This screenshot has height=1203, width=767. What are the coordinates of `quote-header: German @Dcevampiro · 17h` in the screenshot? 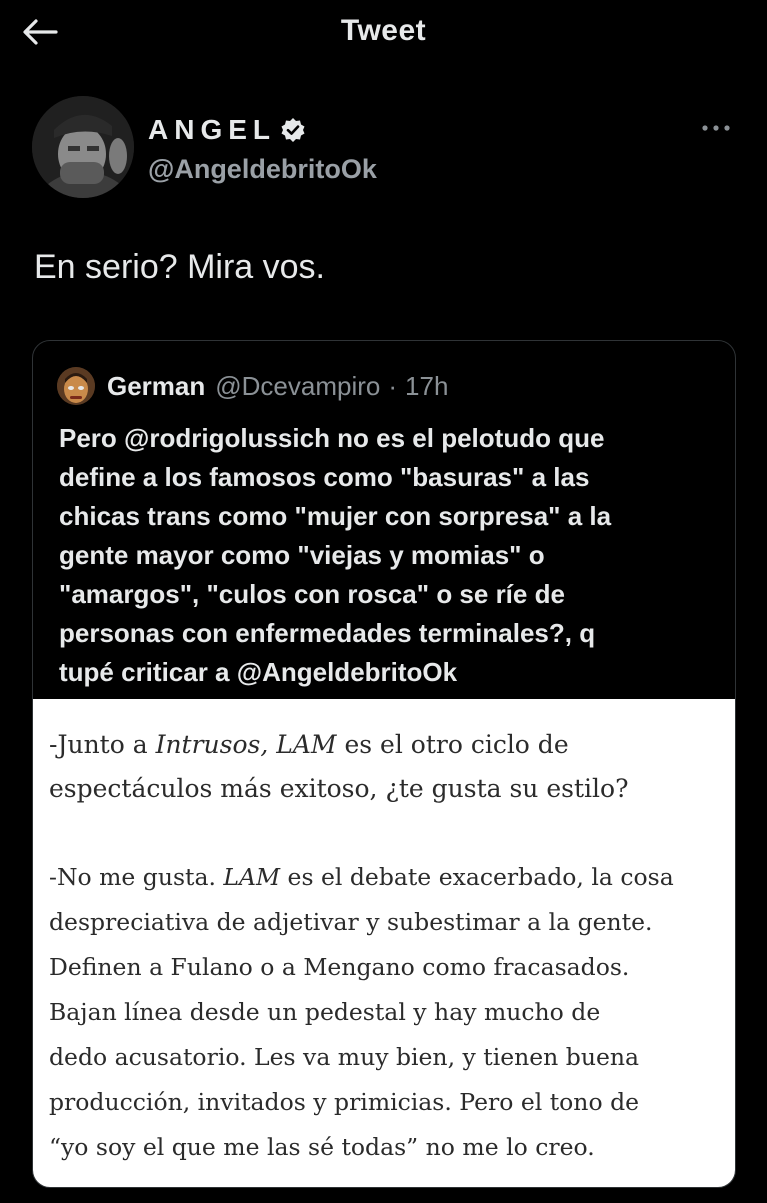 It's located at (252, 386).